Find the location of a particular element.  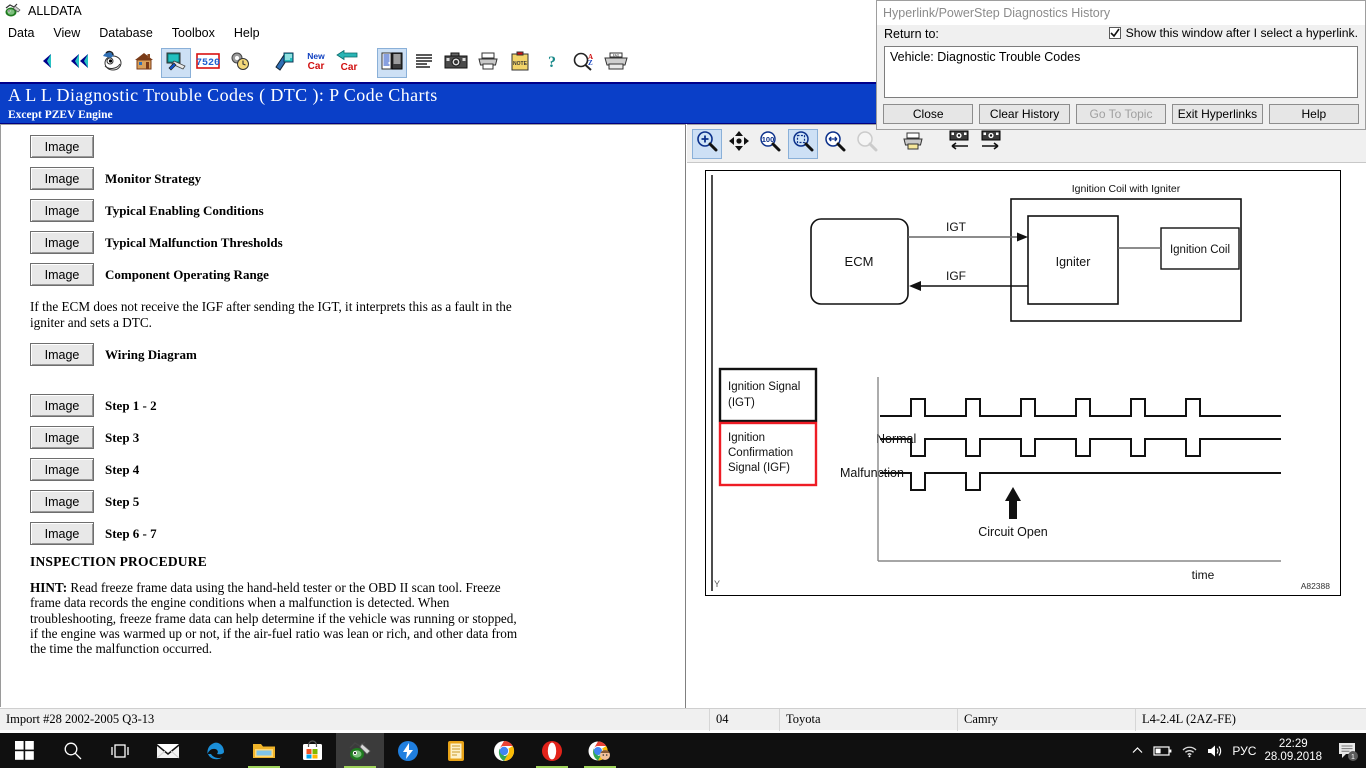

clock: 22:29 28.09.2018 is located at coordinates (1293, 751).